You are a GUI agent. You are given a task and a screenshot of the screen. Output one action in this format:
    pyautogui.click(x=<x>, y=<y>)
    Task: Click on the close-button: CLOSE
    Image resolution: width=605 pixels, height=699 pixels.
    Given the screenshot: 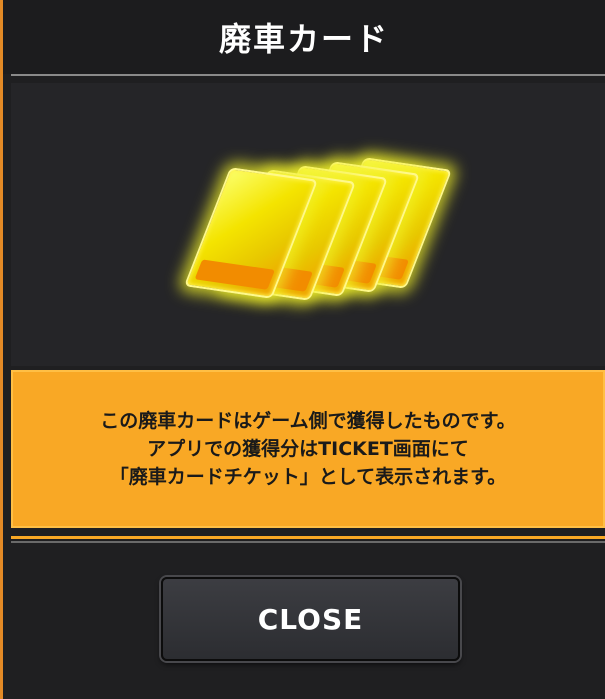 What is the action you would take?
    pyautogui.click(x=310, y=619)
    